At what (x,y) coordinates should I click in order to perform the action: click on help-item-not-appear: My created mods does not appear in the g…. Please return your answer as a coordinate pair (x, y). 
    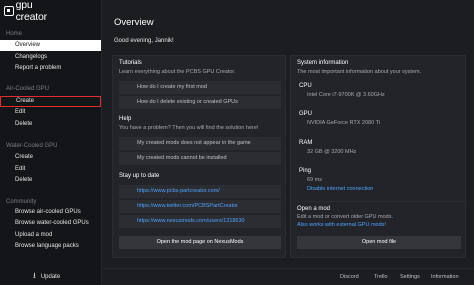
    Looking at the image, I should click on (200, 143).